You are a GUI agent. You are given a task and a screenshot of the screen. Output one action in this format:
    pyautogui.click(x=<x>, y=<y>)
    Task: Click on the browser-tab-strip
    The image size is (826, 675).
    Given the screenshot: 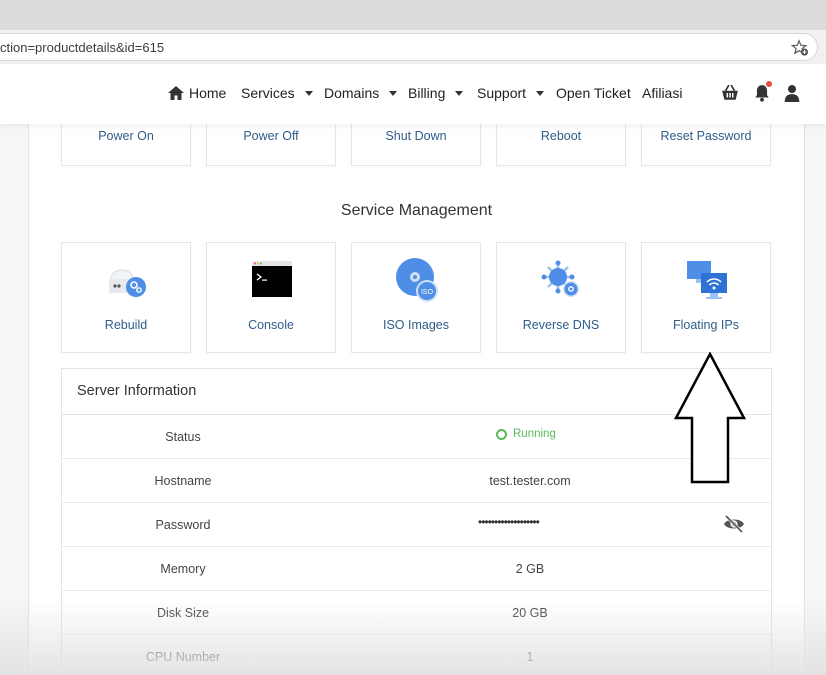 What is the action you would take?
    pyautogui.click(x=413, y=15)
    